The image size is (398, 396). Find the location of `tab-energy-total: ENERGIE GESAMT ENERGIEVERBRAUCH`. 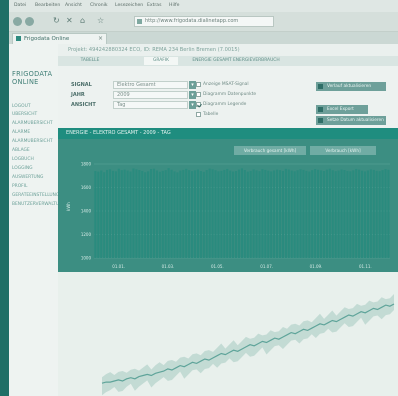

tab-energy-total: ENERGIE GESAMT ENERGIEVERBRAUCH is located at coordinates (236, 61).